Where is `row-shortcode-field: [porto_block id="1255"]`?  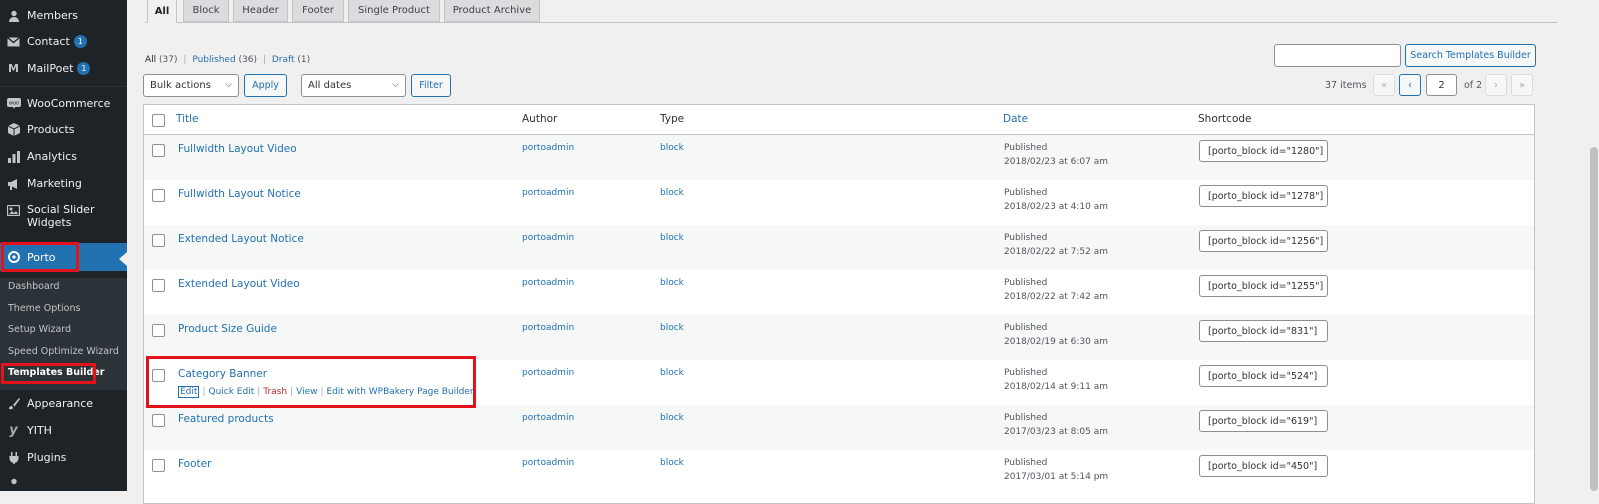
row-shortcode-field: [porto_block id="1255"] is located at coordinates (1263, 286).